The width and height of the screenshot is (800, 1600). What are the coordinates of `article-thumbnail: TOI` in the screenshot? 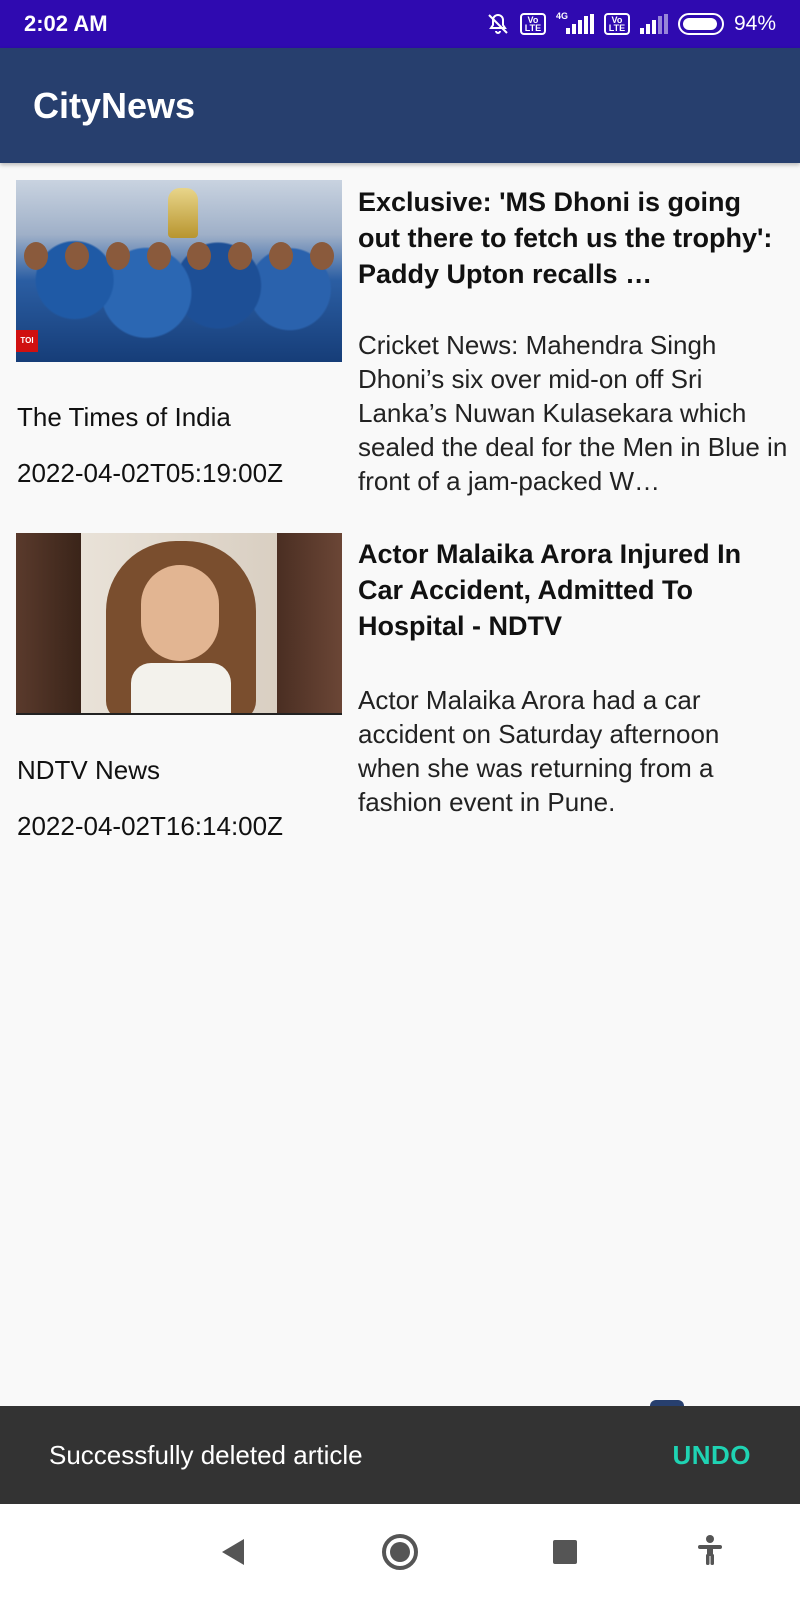 It's located at (179, 271).